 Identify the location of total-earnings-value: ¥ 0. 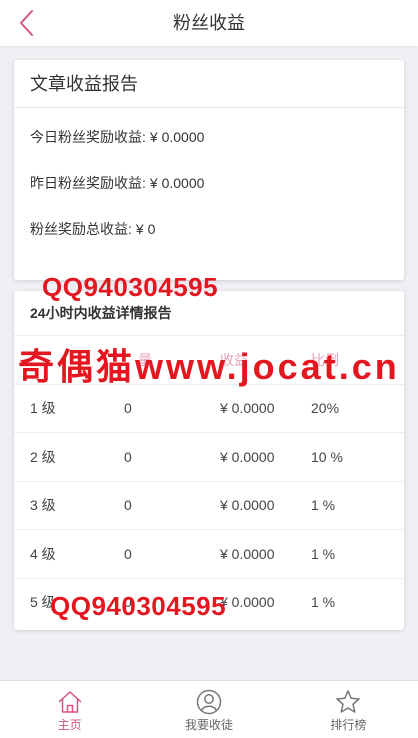
(145, 229).